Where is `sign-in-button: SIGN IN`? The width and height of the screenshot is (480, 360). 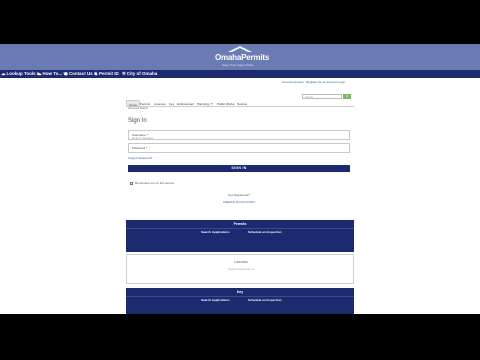
sign-in-button: SIGN IN is located at coordinates (239, 168).